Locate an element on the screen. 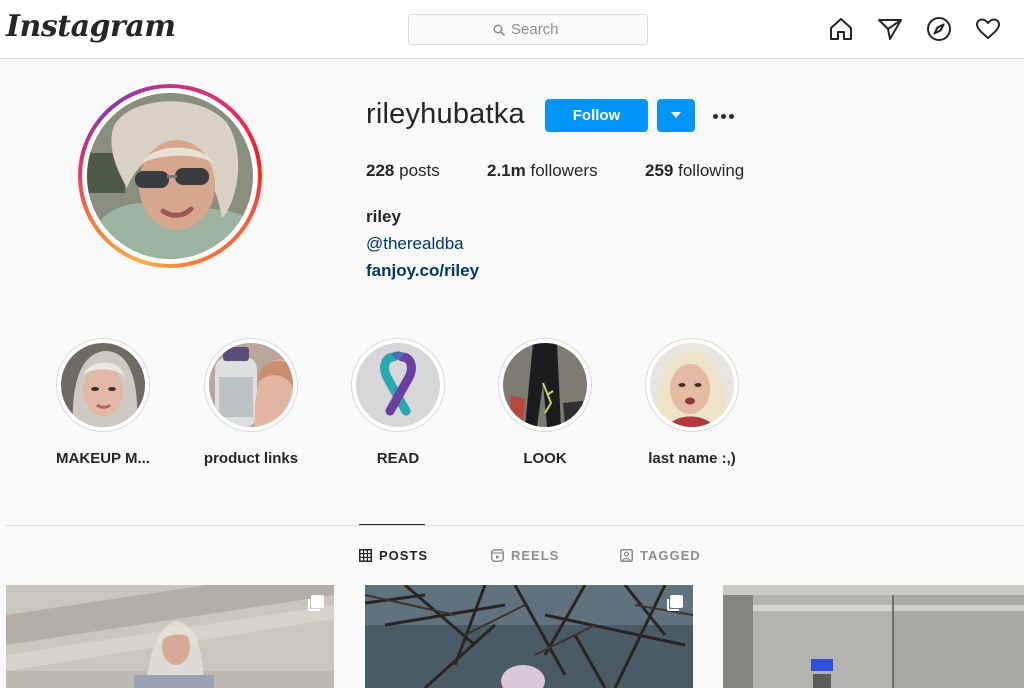  avatar-photo-image is located at coordinates (170, 176).